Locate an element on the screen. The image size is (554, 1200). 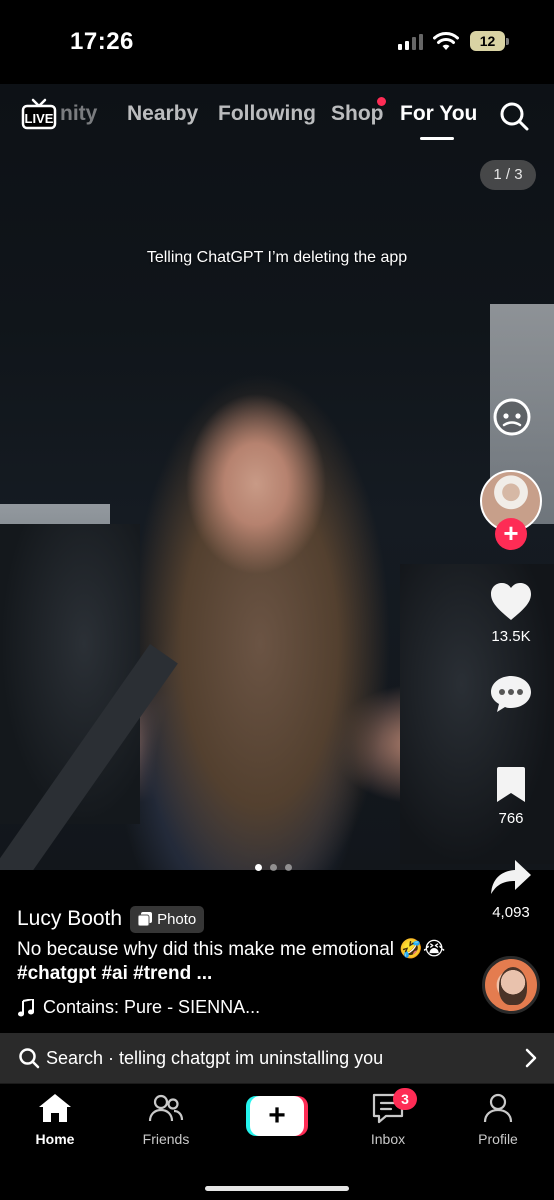
battery-cap is located at coordinates (507, 41).